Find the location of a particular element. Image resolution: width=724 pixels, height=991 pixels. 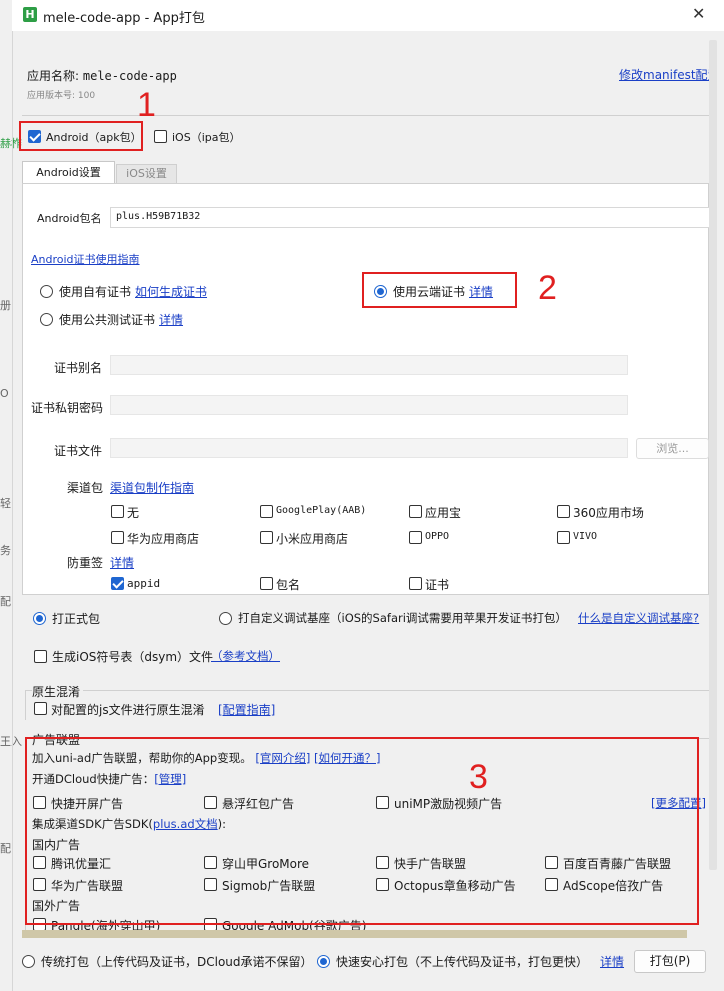

version-value: 100 is located at coordinates (86, 96).